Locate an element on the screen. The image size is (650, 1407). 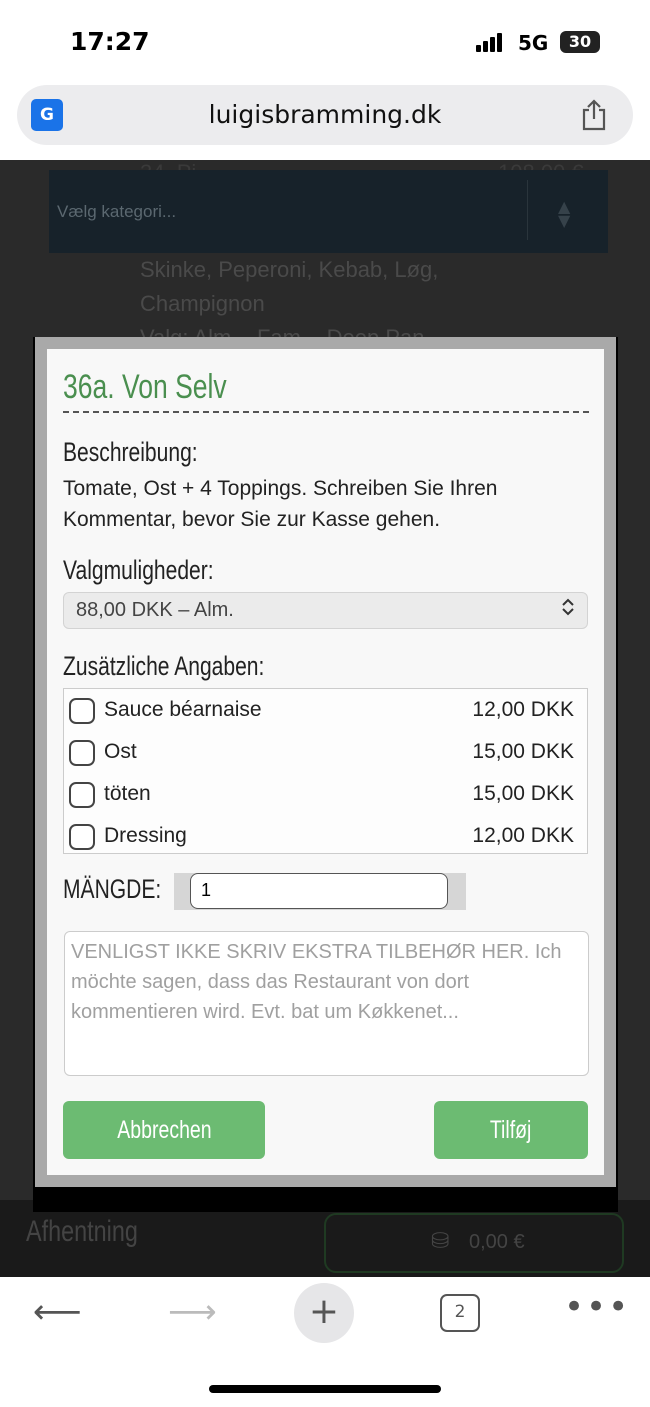
sort-arrows-icon: ▲ ▼ is located at coordinates (564, 213).